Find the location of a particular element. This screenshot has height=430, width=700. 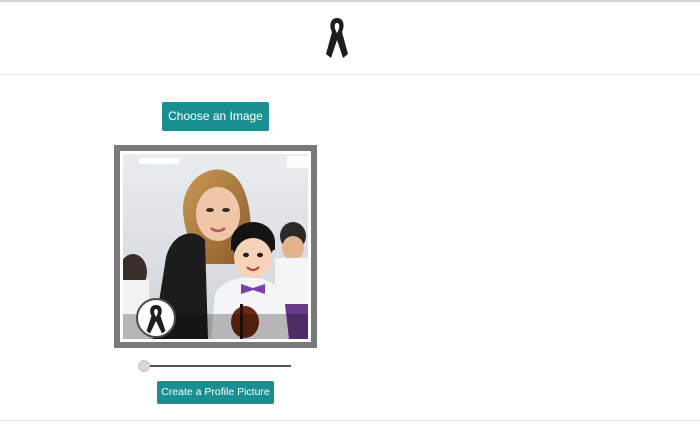

create-profile-picture-button: Create a Profile Picture is located at coordinates (215, 392).